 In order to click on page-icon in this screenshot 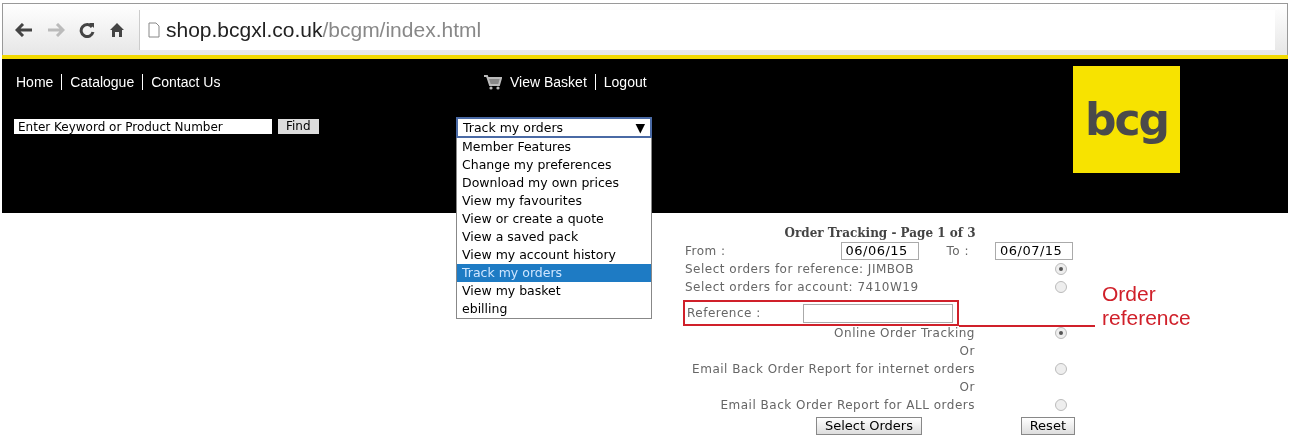, I will do `click(154, 29)`.